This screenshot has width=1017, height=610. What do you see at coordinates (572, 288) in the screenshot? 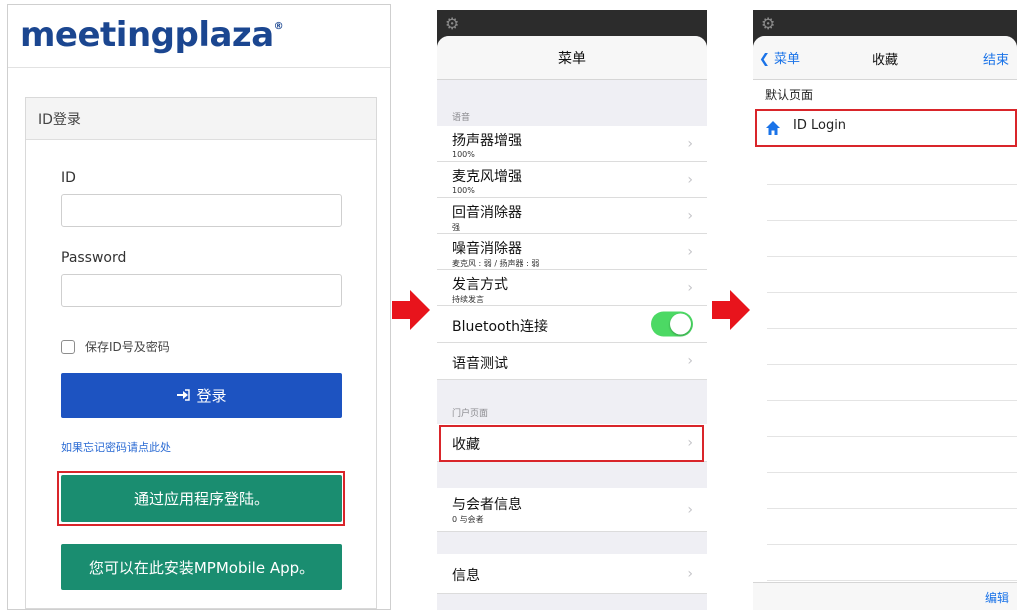
I see `menu-item-talk-mode: 发言方式 持续发言 ›` at bounding box center [572, 288].